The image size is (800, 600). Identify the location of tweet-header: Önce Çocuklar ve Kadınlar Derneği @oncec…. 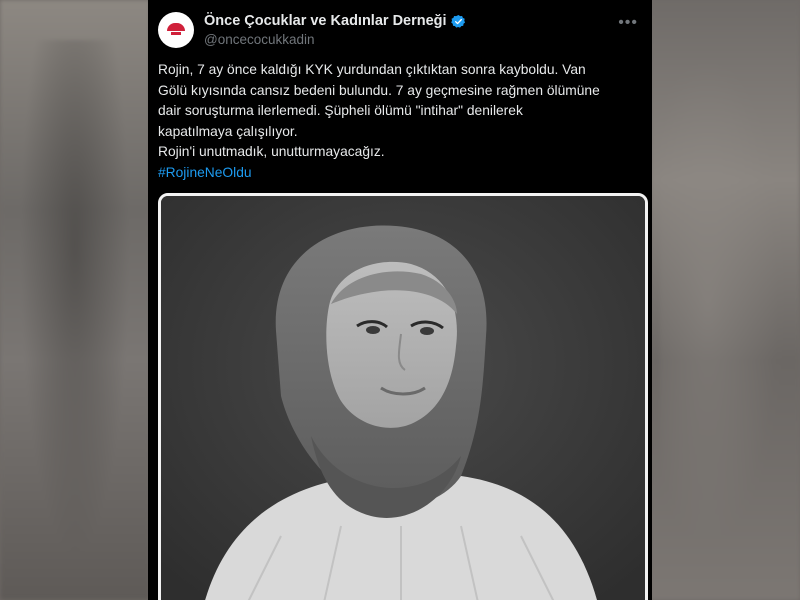
(400, 30).